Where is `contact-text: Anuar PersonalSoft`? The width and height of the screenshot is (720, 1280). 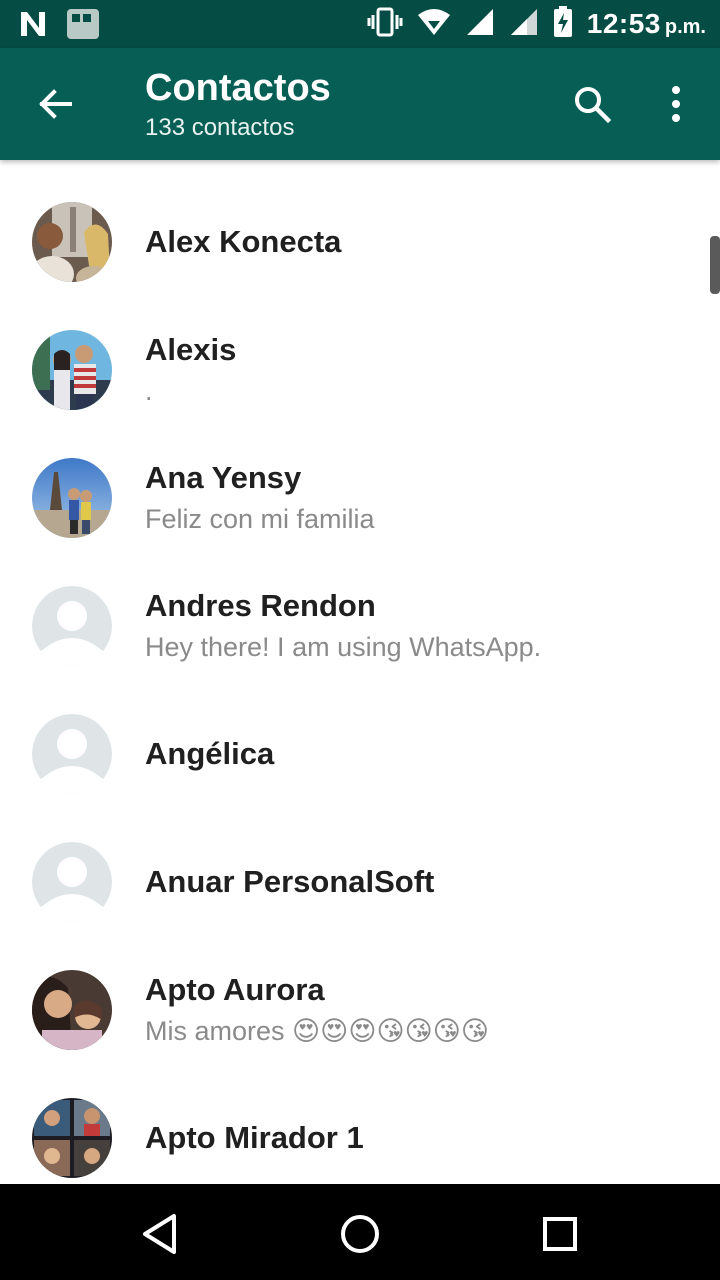 contact-text: Anuar PersonalSoft is located at coordinates (422, 882).